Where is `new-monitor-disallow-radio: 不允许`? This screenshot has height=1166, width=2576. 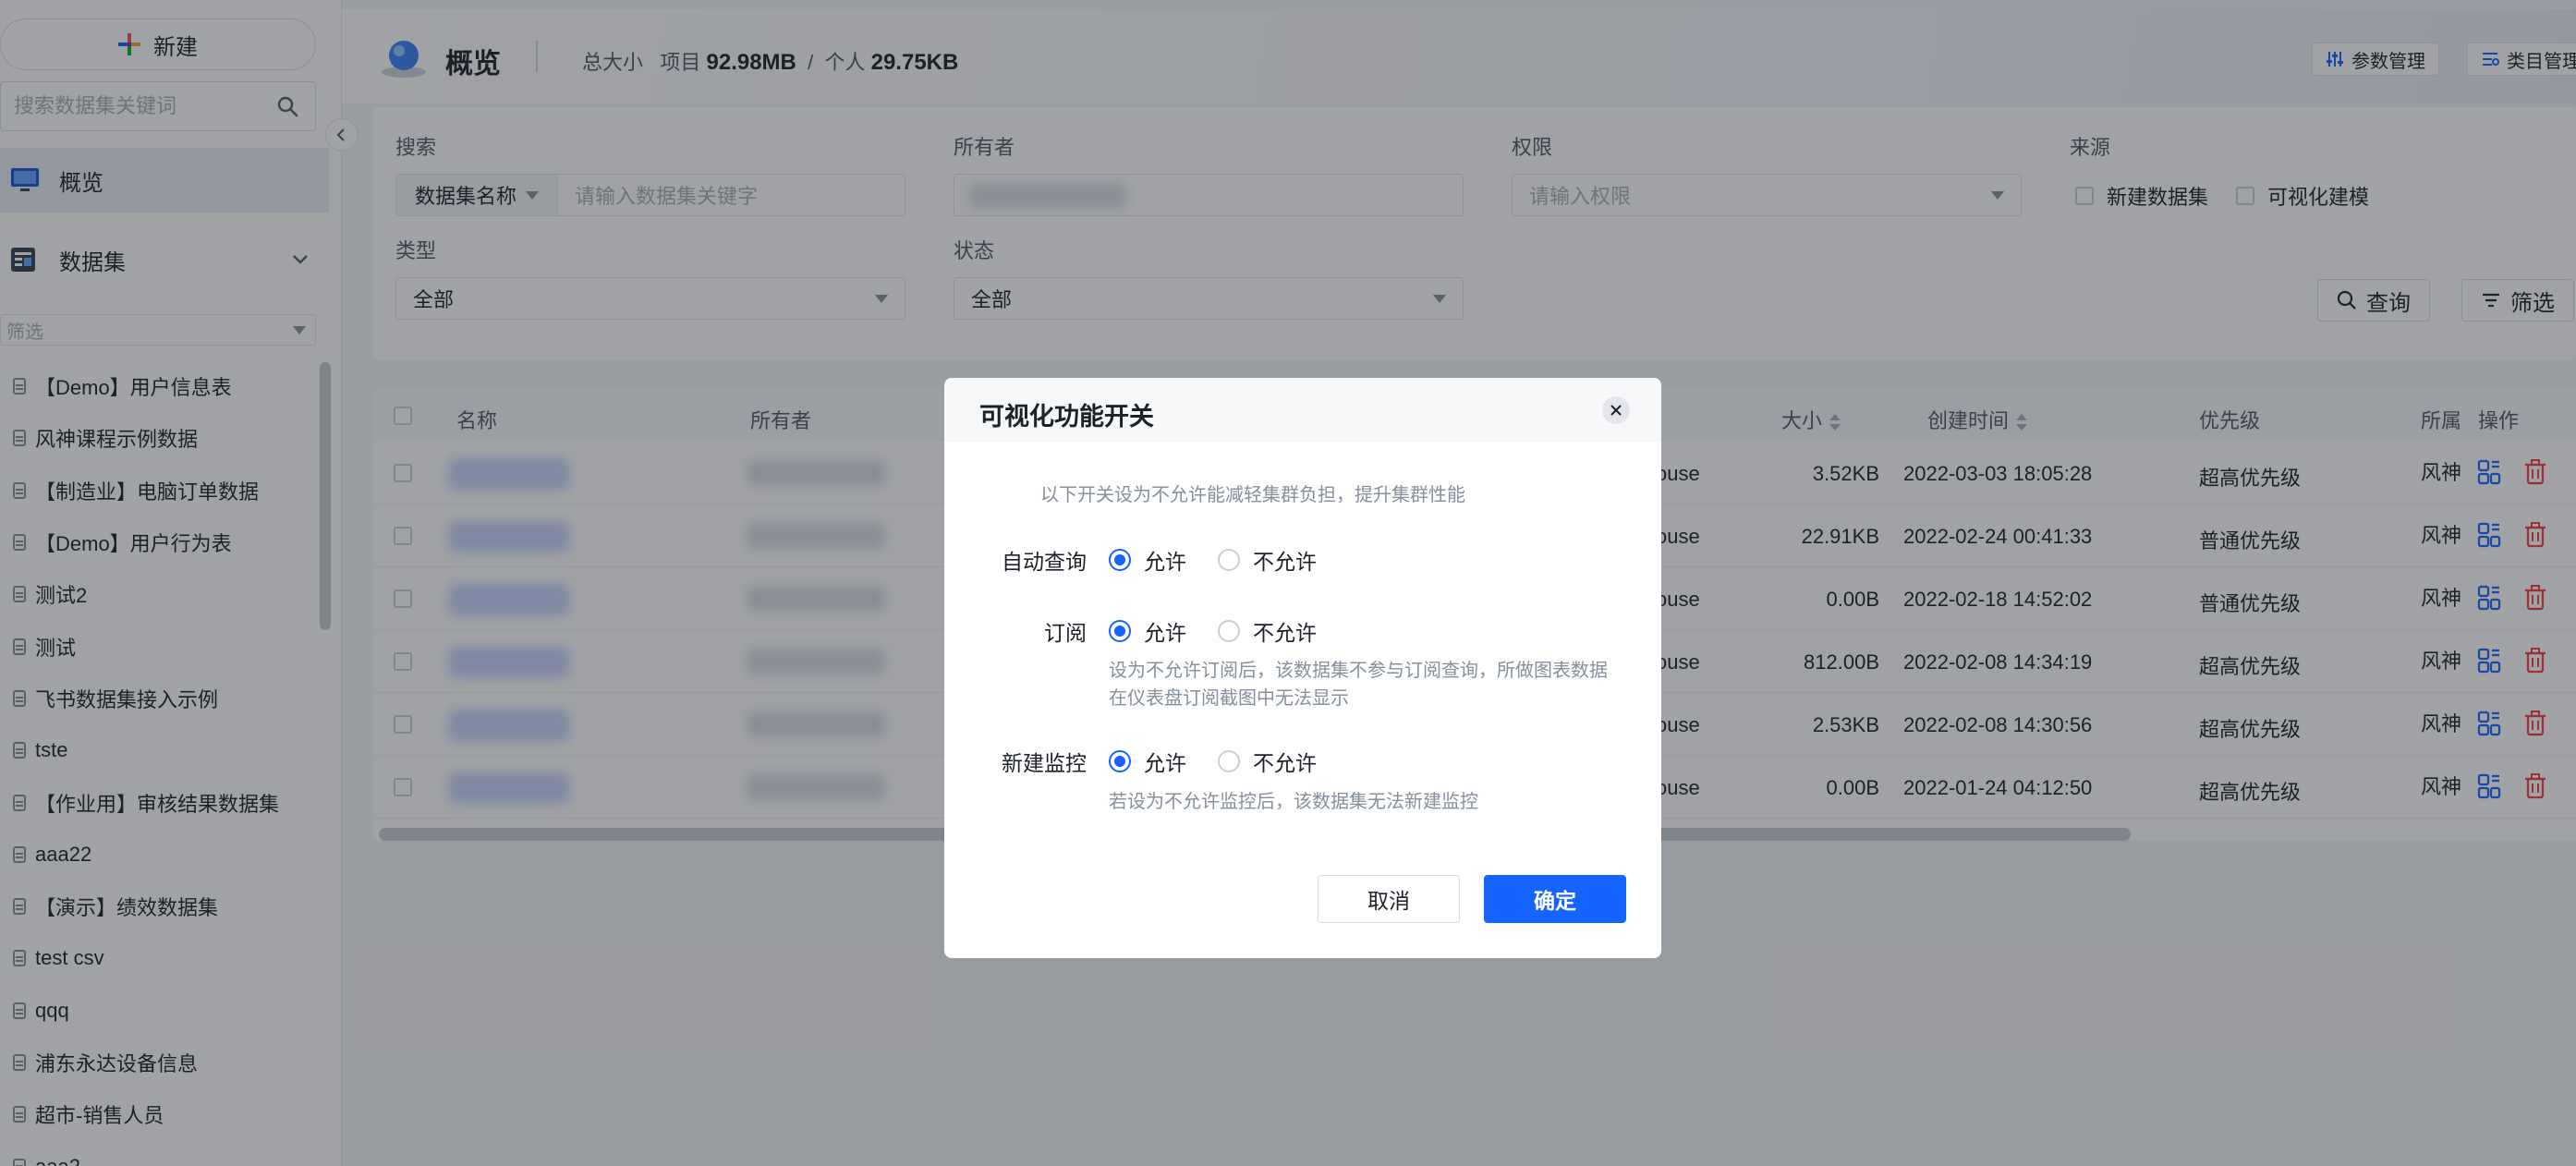 new-monitor-disallow-radio: 不允许 is located at coordinates (1267, 762).